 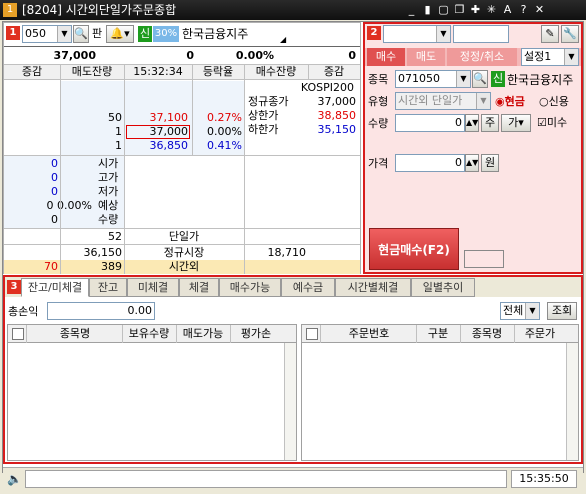 I want to click on ask-qty: 50, so click(x=115, y=117).